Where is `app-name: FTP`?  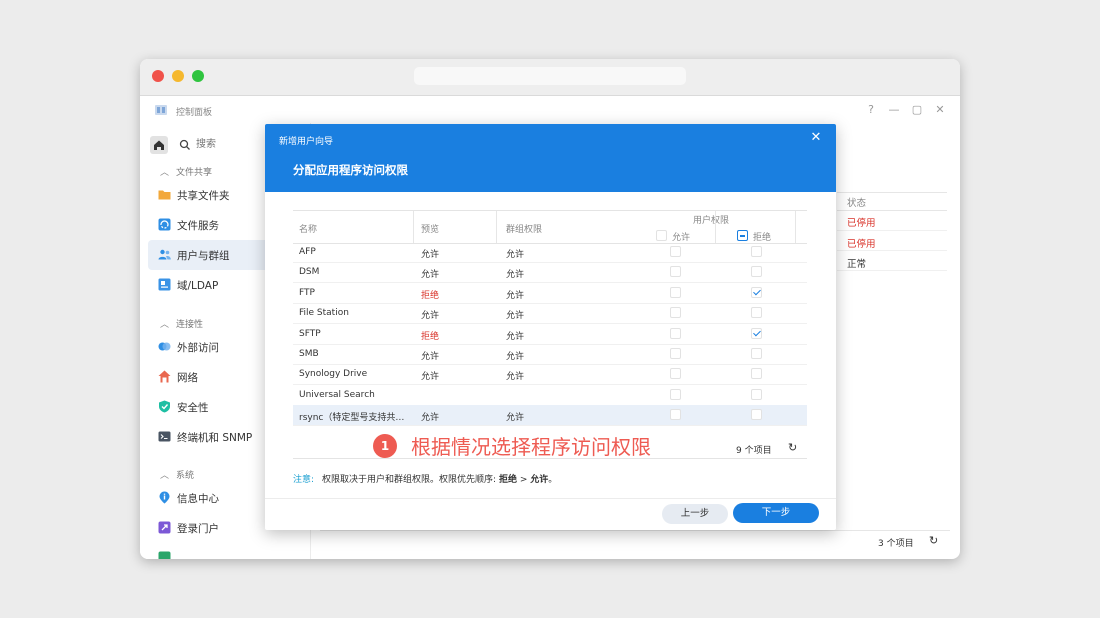 app-name: FTP is located at coordinates (307, 292).